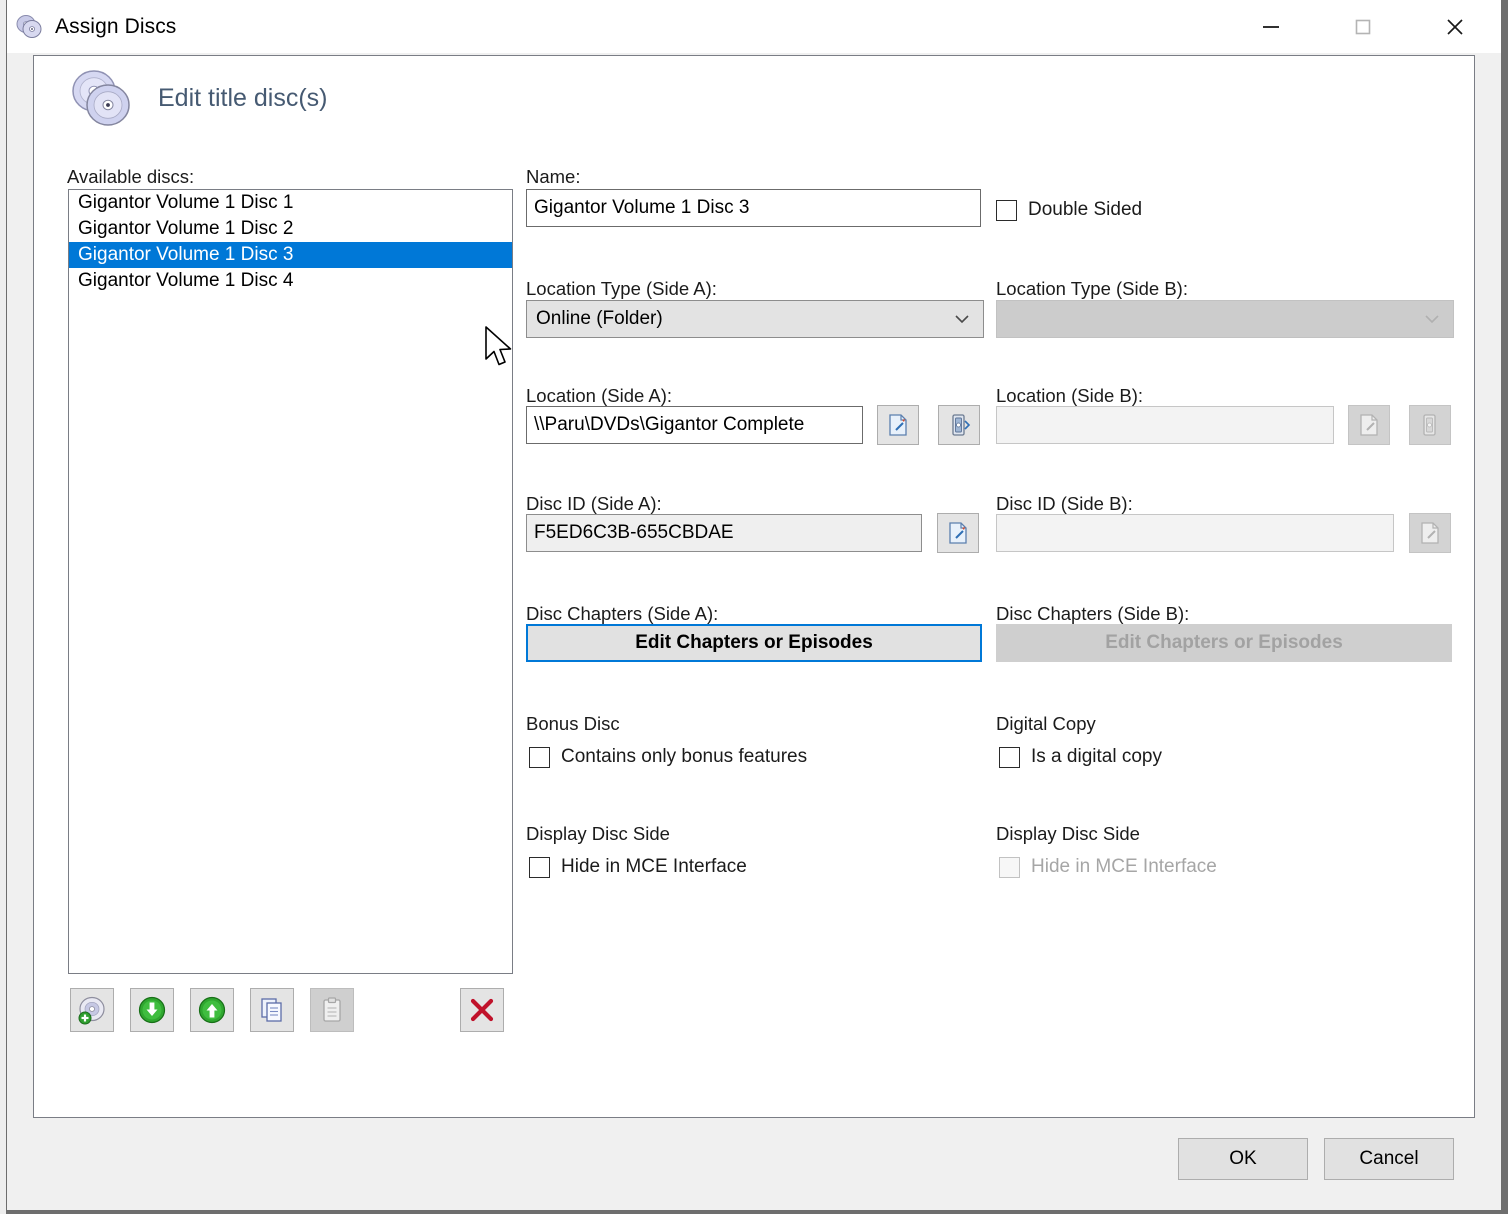  Describe the element at coordinates (684, 756) in the screenshot. I see `bonus-features-label: Contains only bonus features` at that location.